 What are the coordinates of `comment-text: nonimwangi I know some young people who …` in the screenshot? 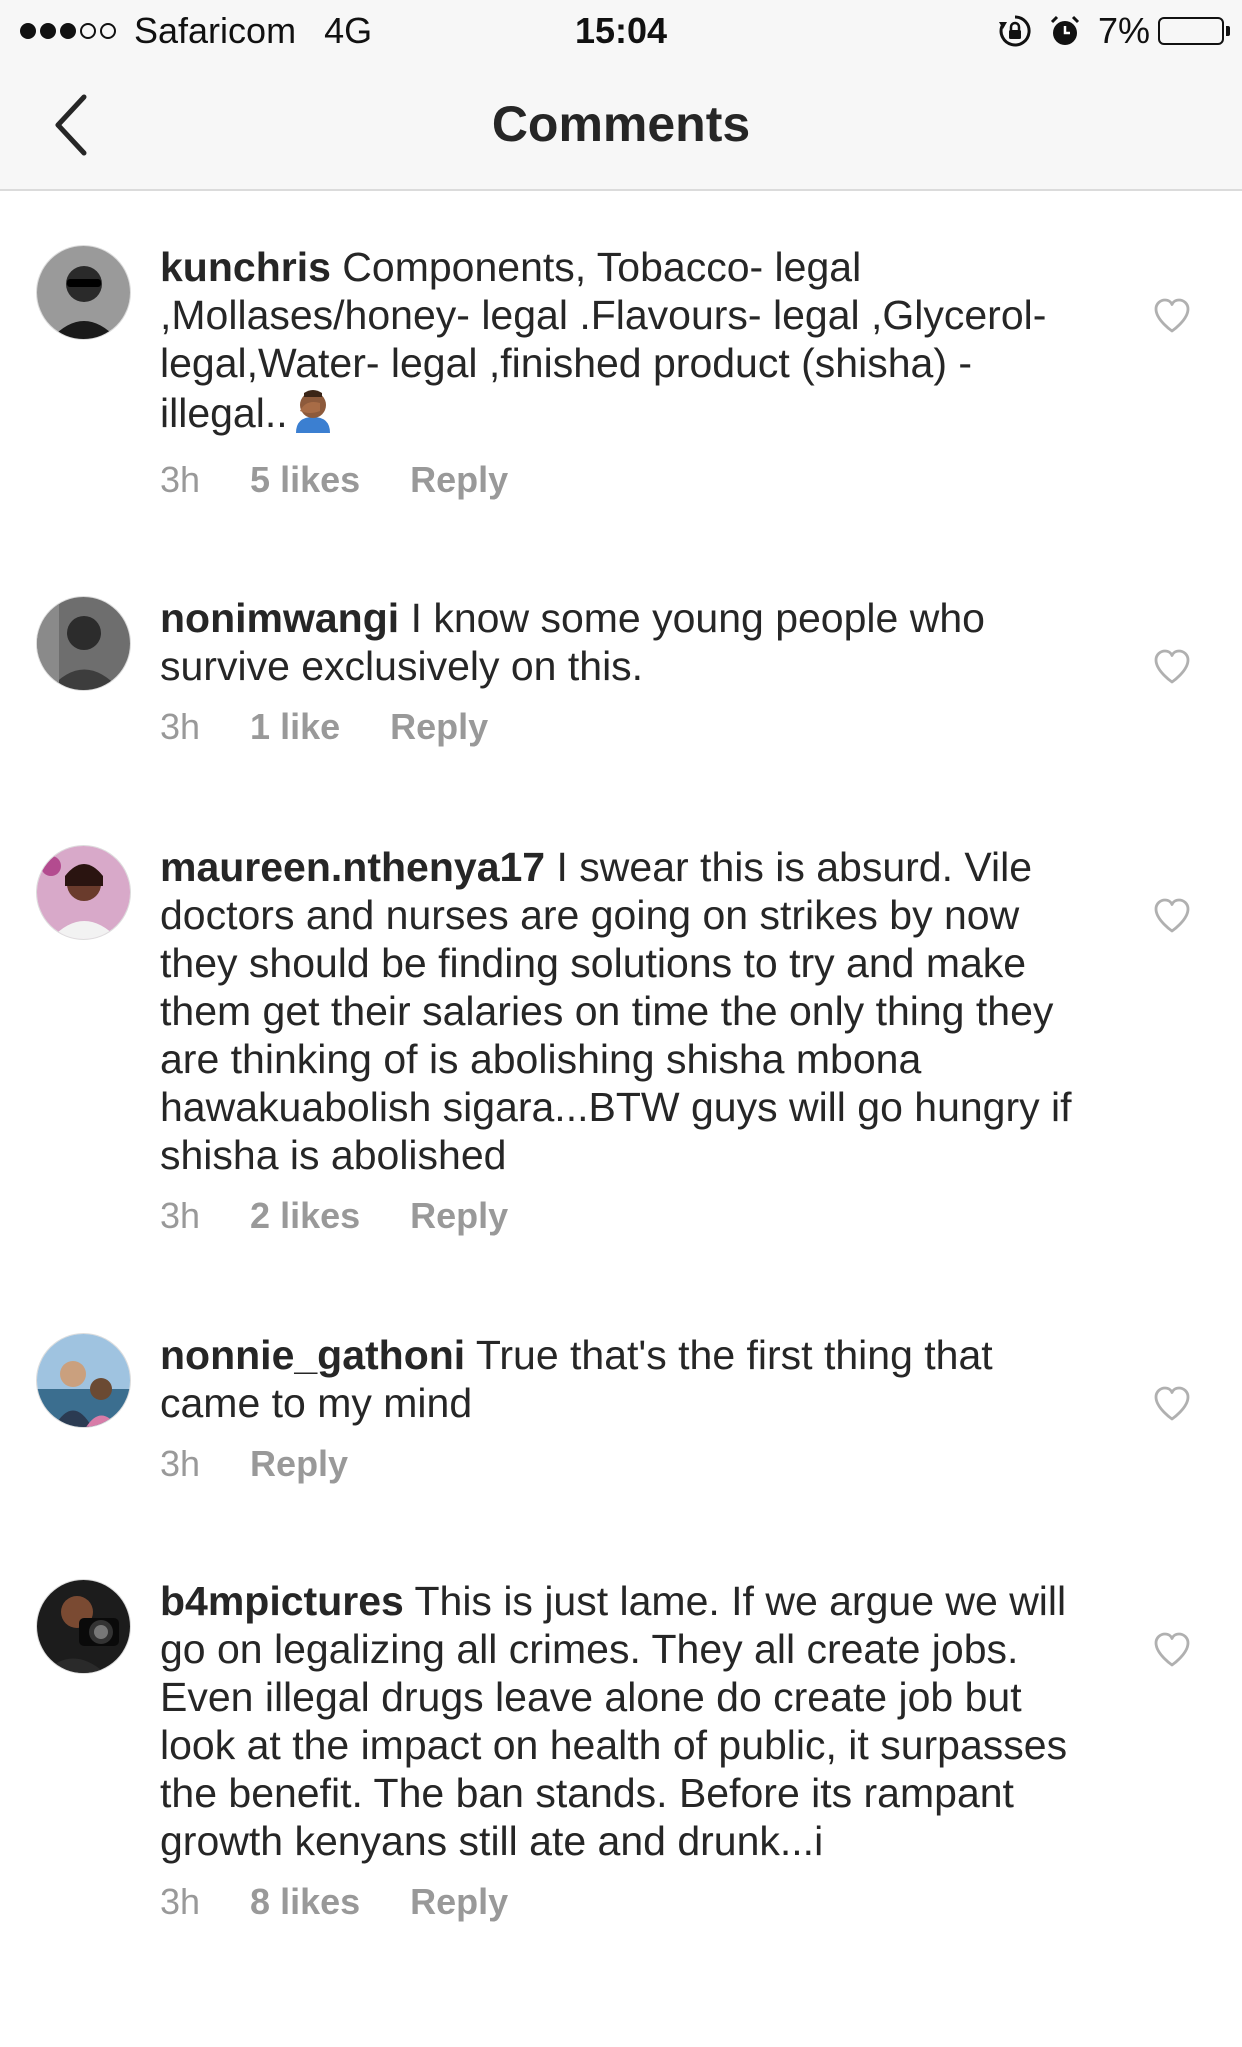 It's located at (620, 642).